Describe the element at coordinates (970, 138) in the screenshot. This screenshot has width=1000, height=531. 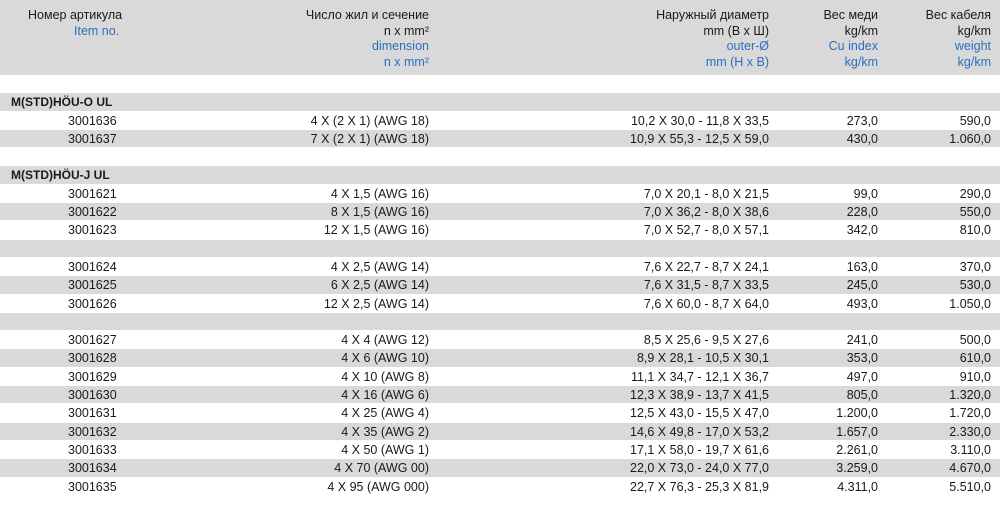
I see `weight-cell: 1.060,0` at that location.